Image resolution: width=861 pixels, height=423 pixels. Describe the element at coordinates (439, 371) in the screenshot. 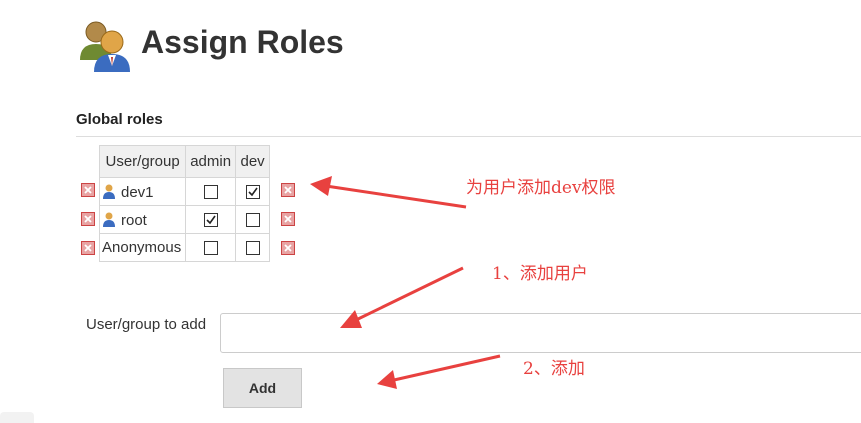

I see `arrow-to-add-button` at that location.